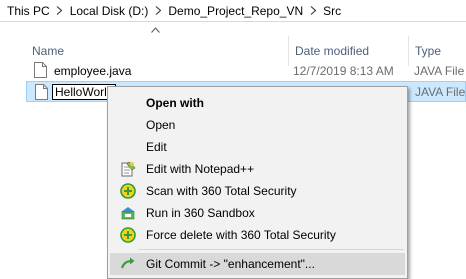 This screenshot has width=466, height=279. What do you see at coordinates (127, 263) in the screenshot?
I see `git-commit-icon` at bounding box center [127, 263].